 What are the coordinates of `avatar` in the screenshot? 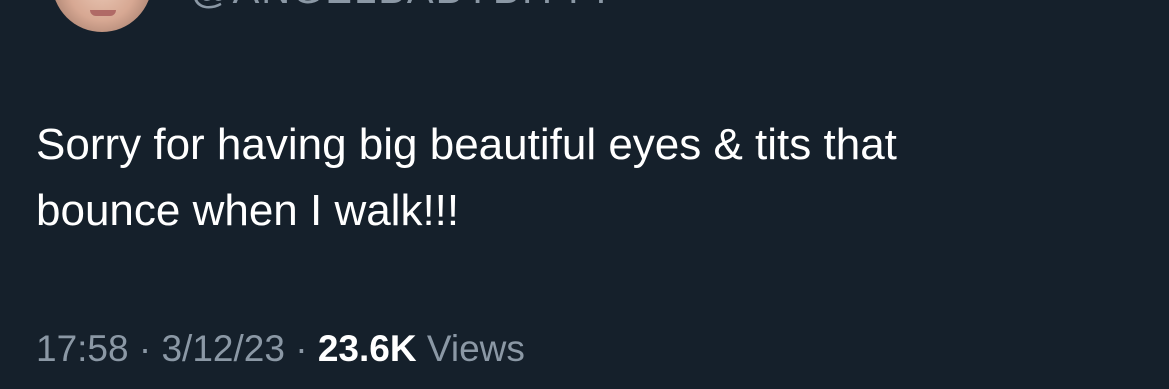 It's located at (102, 16).